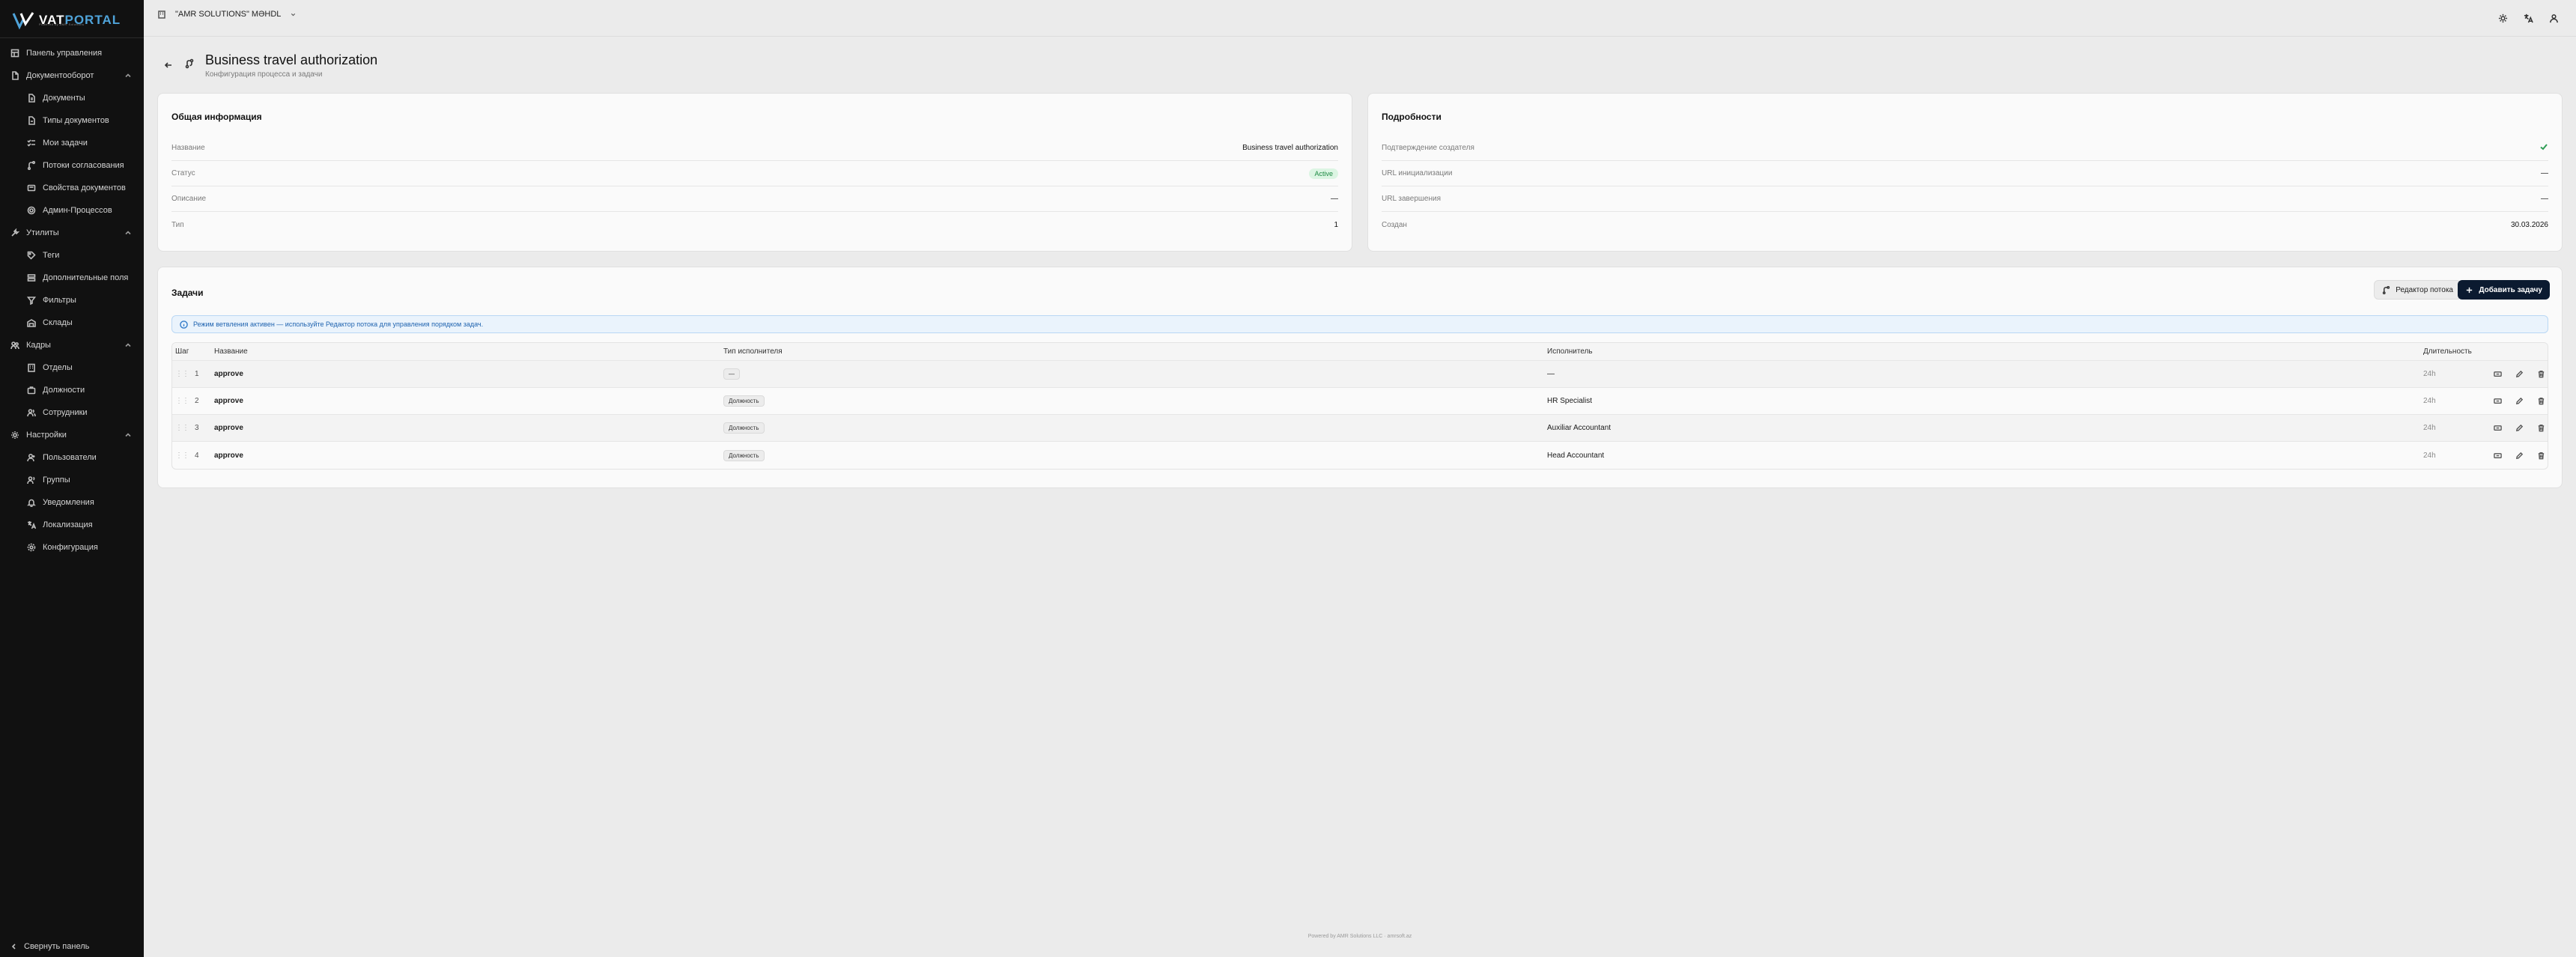 Image resolution: width=2576 pixels, height=957 pixels. I want to click on sidebar-item-8-wrench: Утилиты, so click(72, 233).